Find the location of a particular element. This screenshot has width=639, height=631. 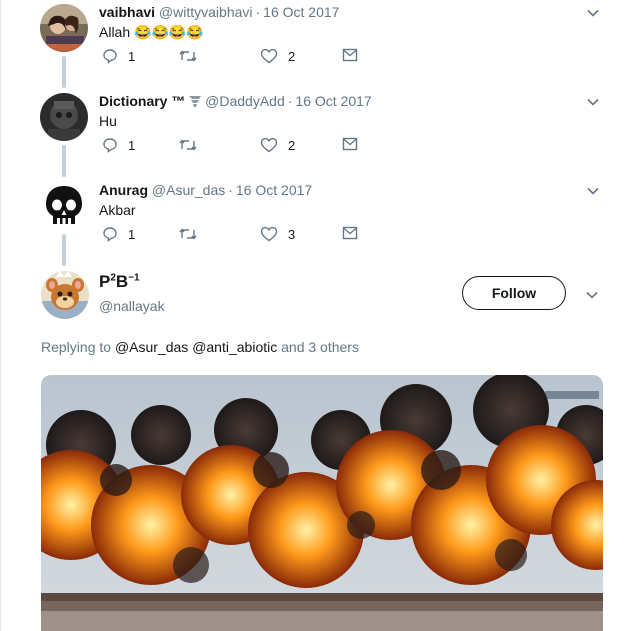

name-part: B is located at coordinates (122, 281).